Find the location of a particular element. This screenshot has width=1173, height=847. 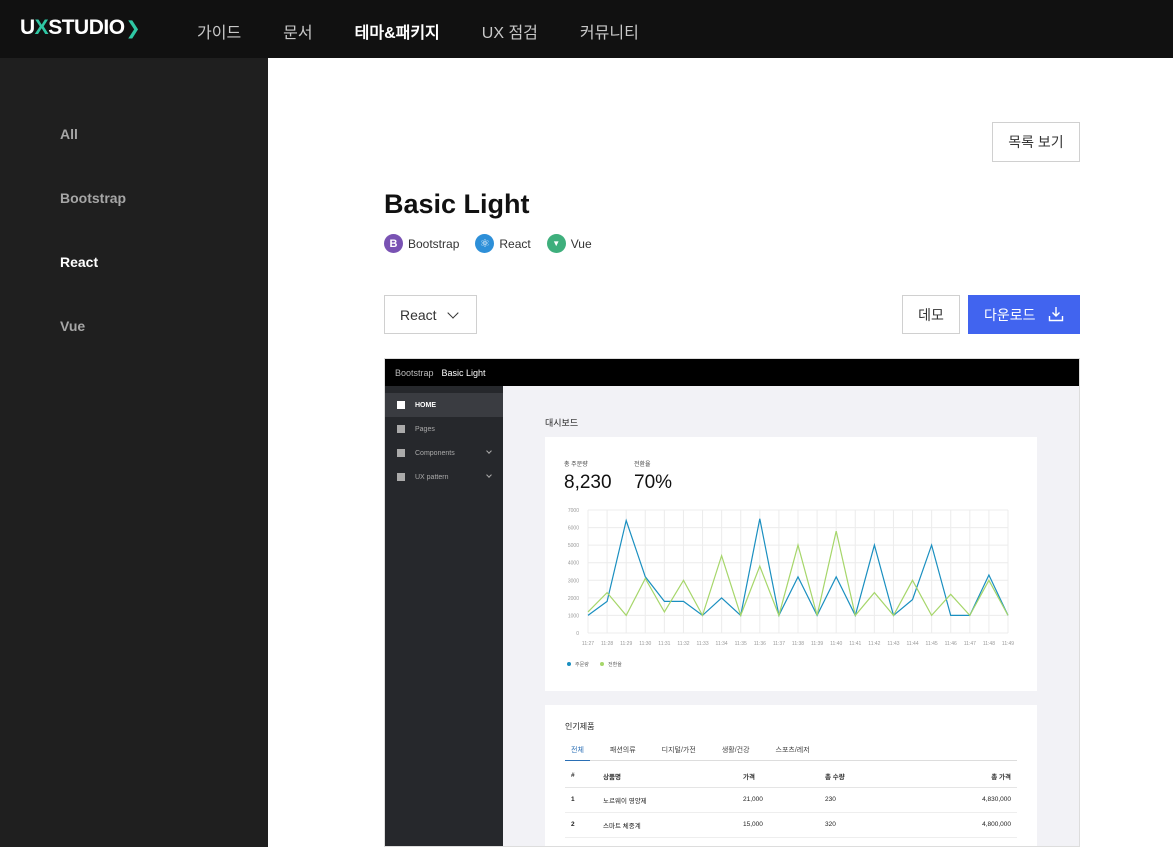

chevron-down-icon is located at coordinates (453, 313).